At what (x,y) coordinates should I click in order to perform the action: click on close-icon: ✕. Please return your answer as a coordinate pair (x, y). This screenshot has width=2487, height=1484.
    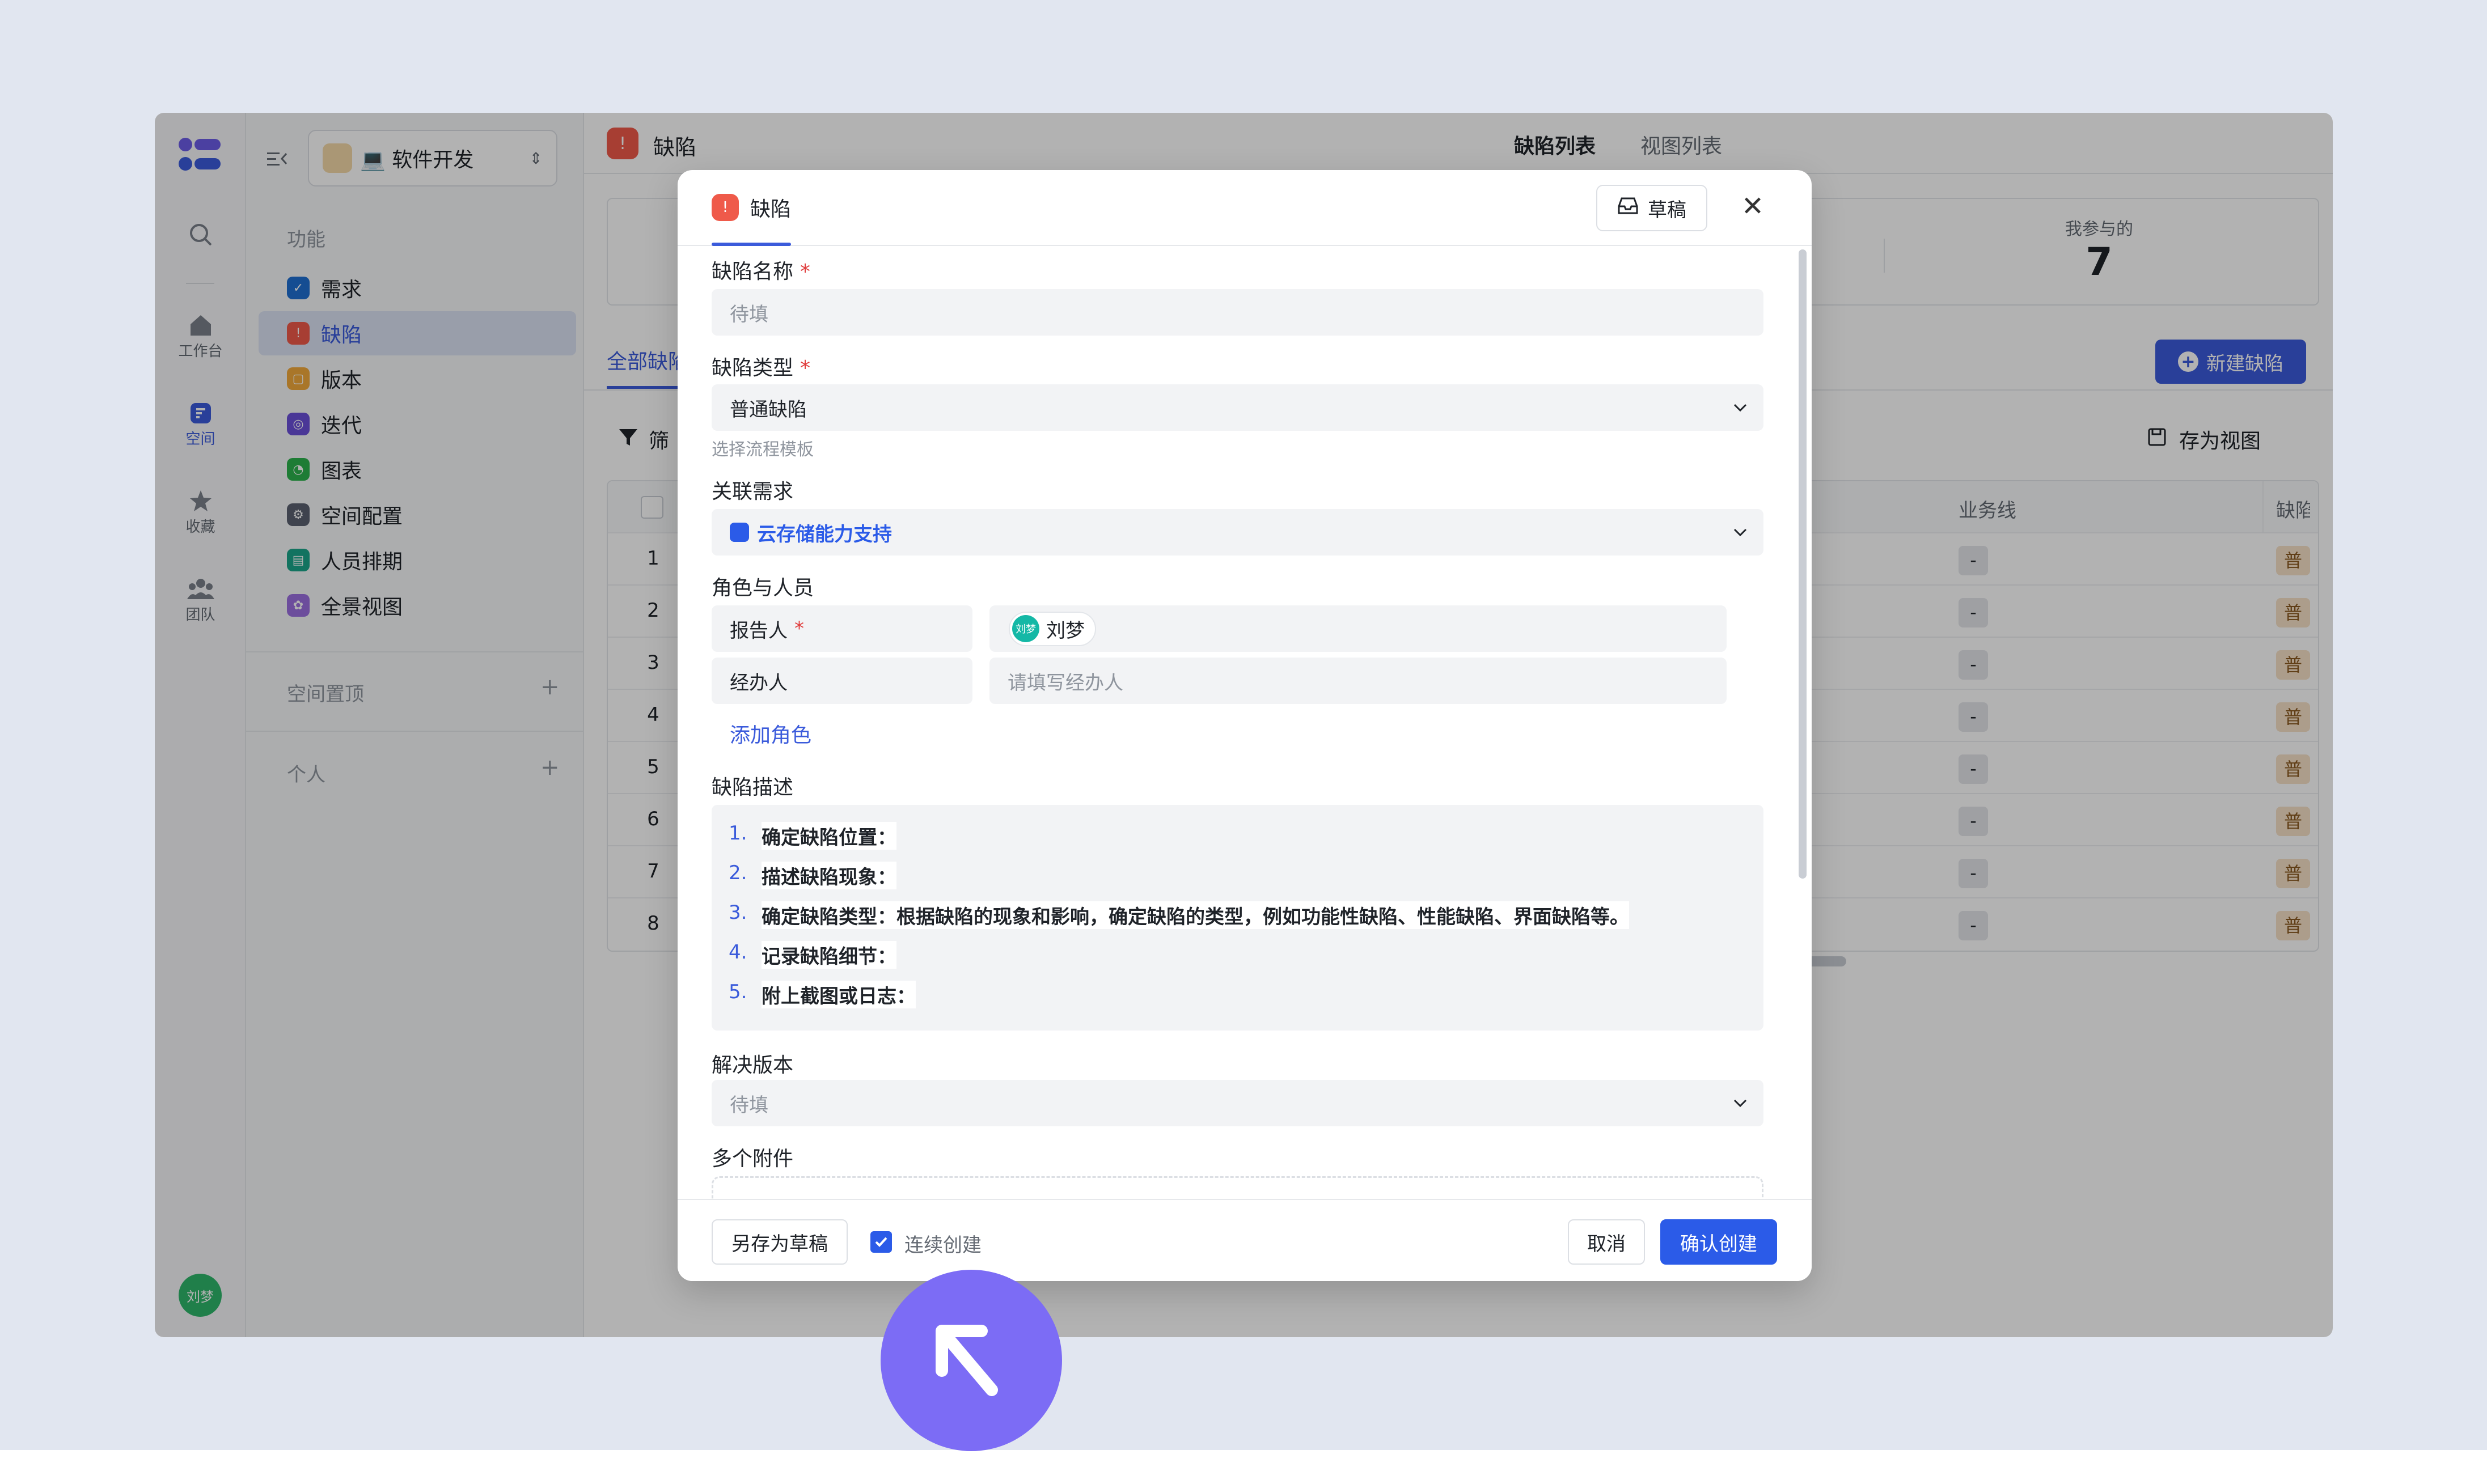
    Looking at the image, I should click on (1753, 206).